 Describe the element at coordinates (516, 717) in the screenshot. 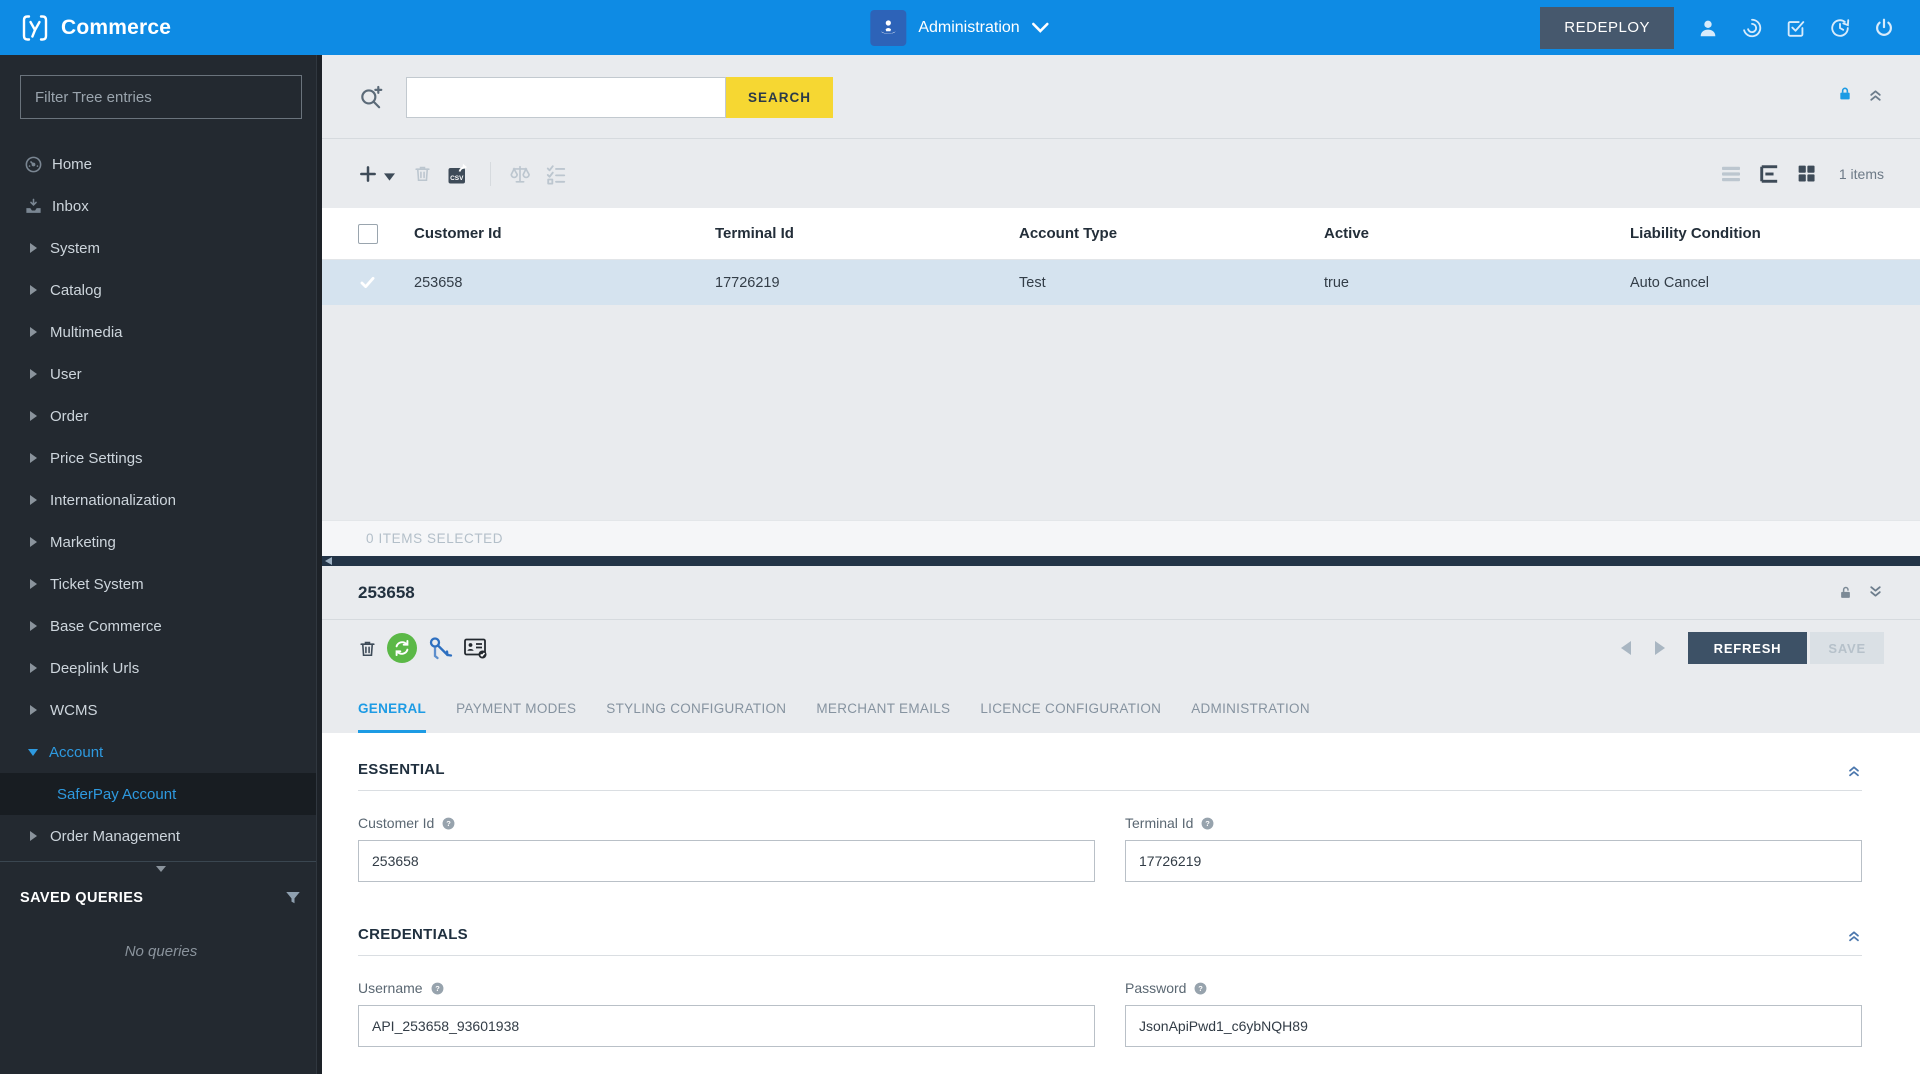

I see `tab-payment-modes: PAYMENT MODES` at that location.